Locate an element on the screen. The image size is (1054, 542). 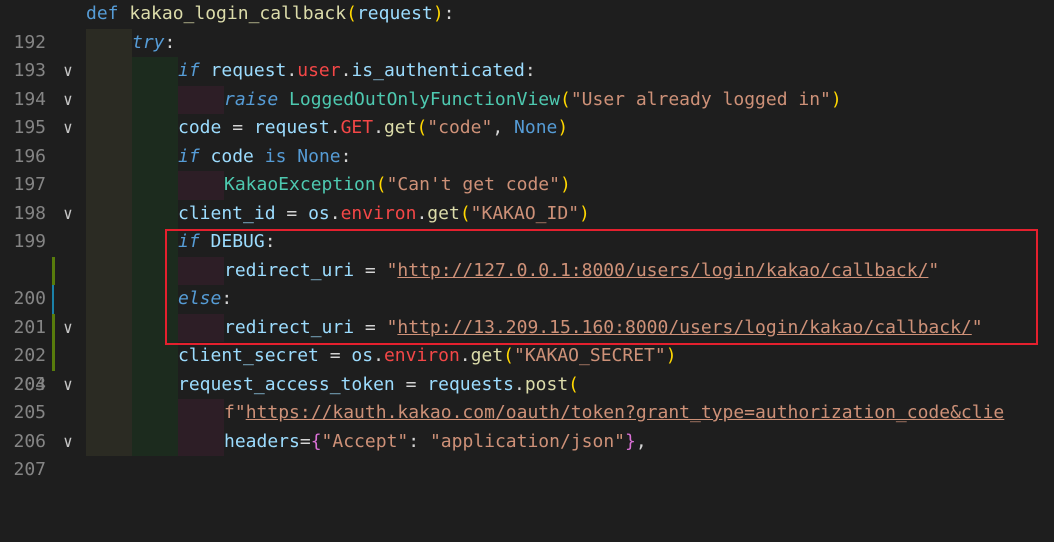
code-line: 193 ∨ try: is located at coordinates (527, 68).